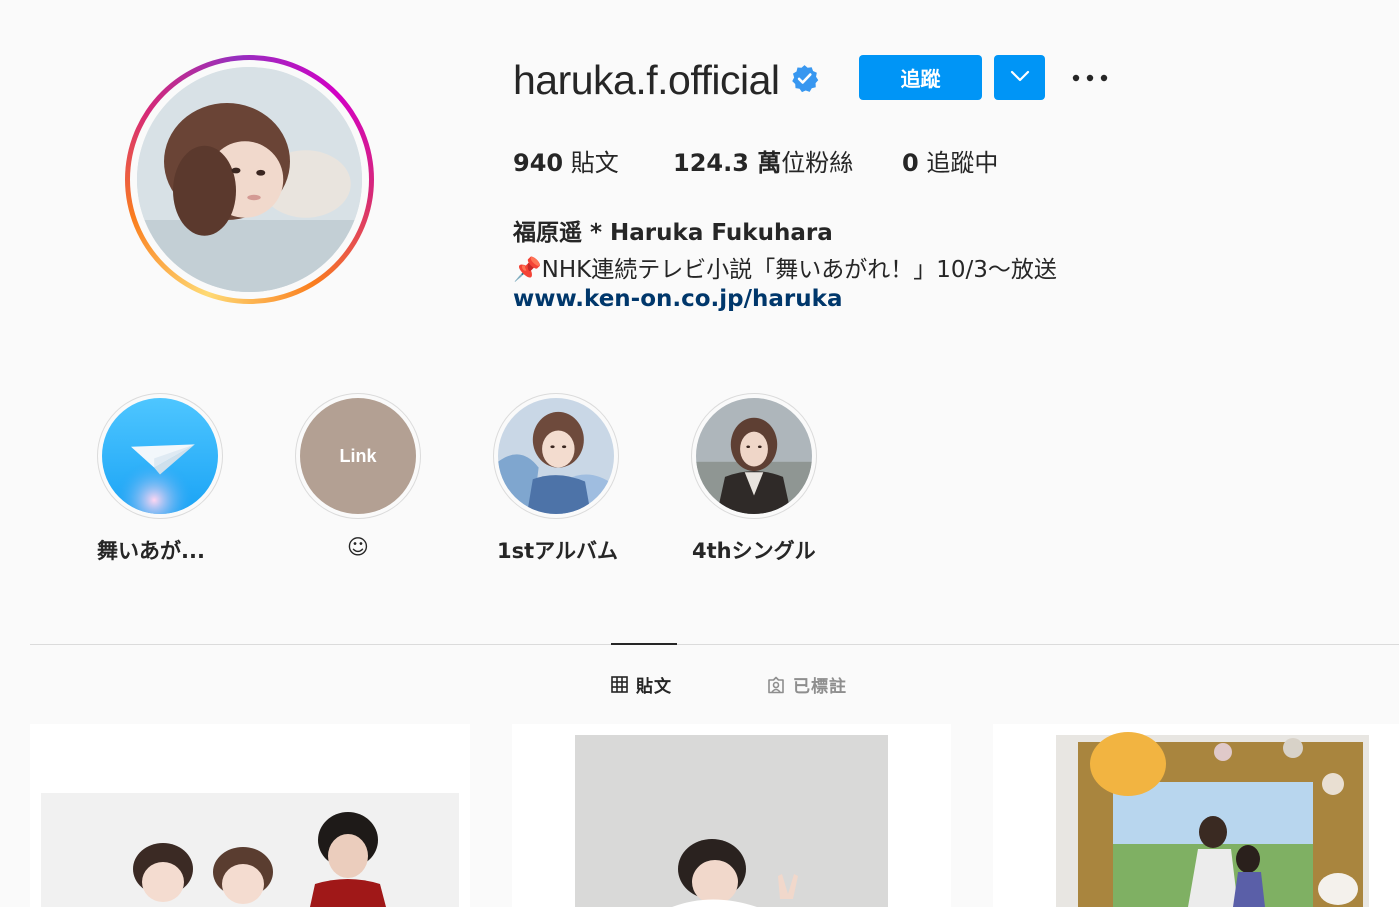 The image size is (1399, 907). I want to click on more-options-icon, so click(1090, 77).